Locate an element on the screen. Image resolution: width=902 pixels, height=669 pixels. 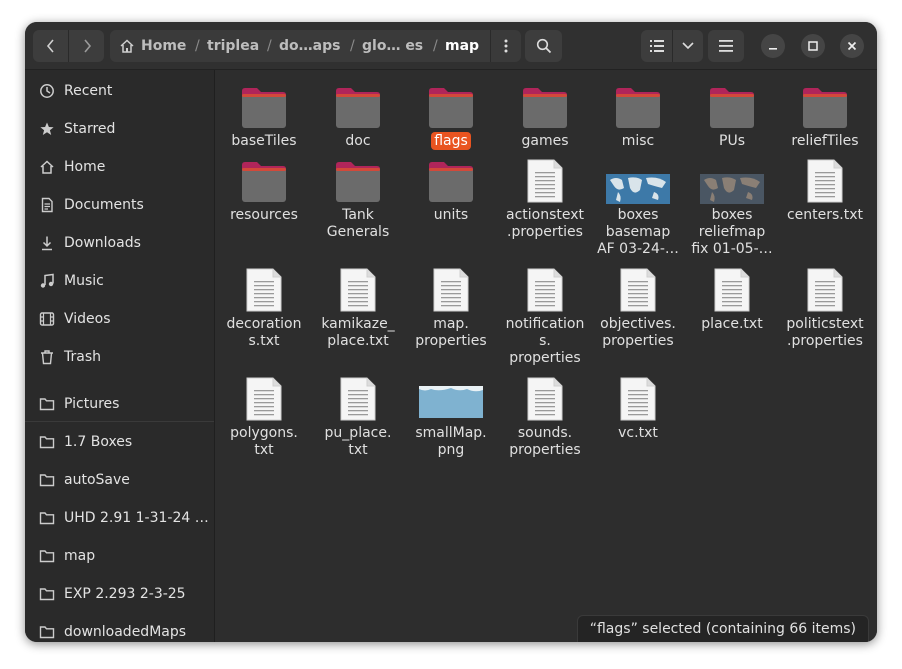
sidebar-item-label: Downloads is located at coordinates (102, 243).